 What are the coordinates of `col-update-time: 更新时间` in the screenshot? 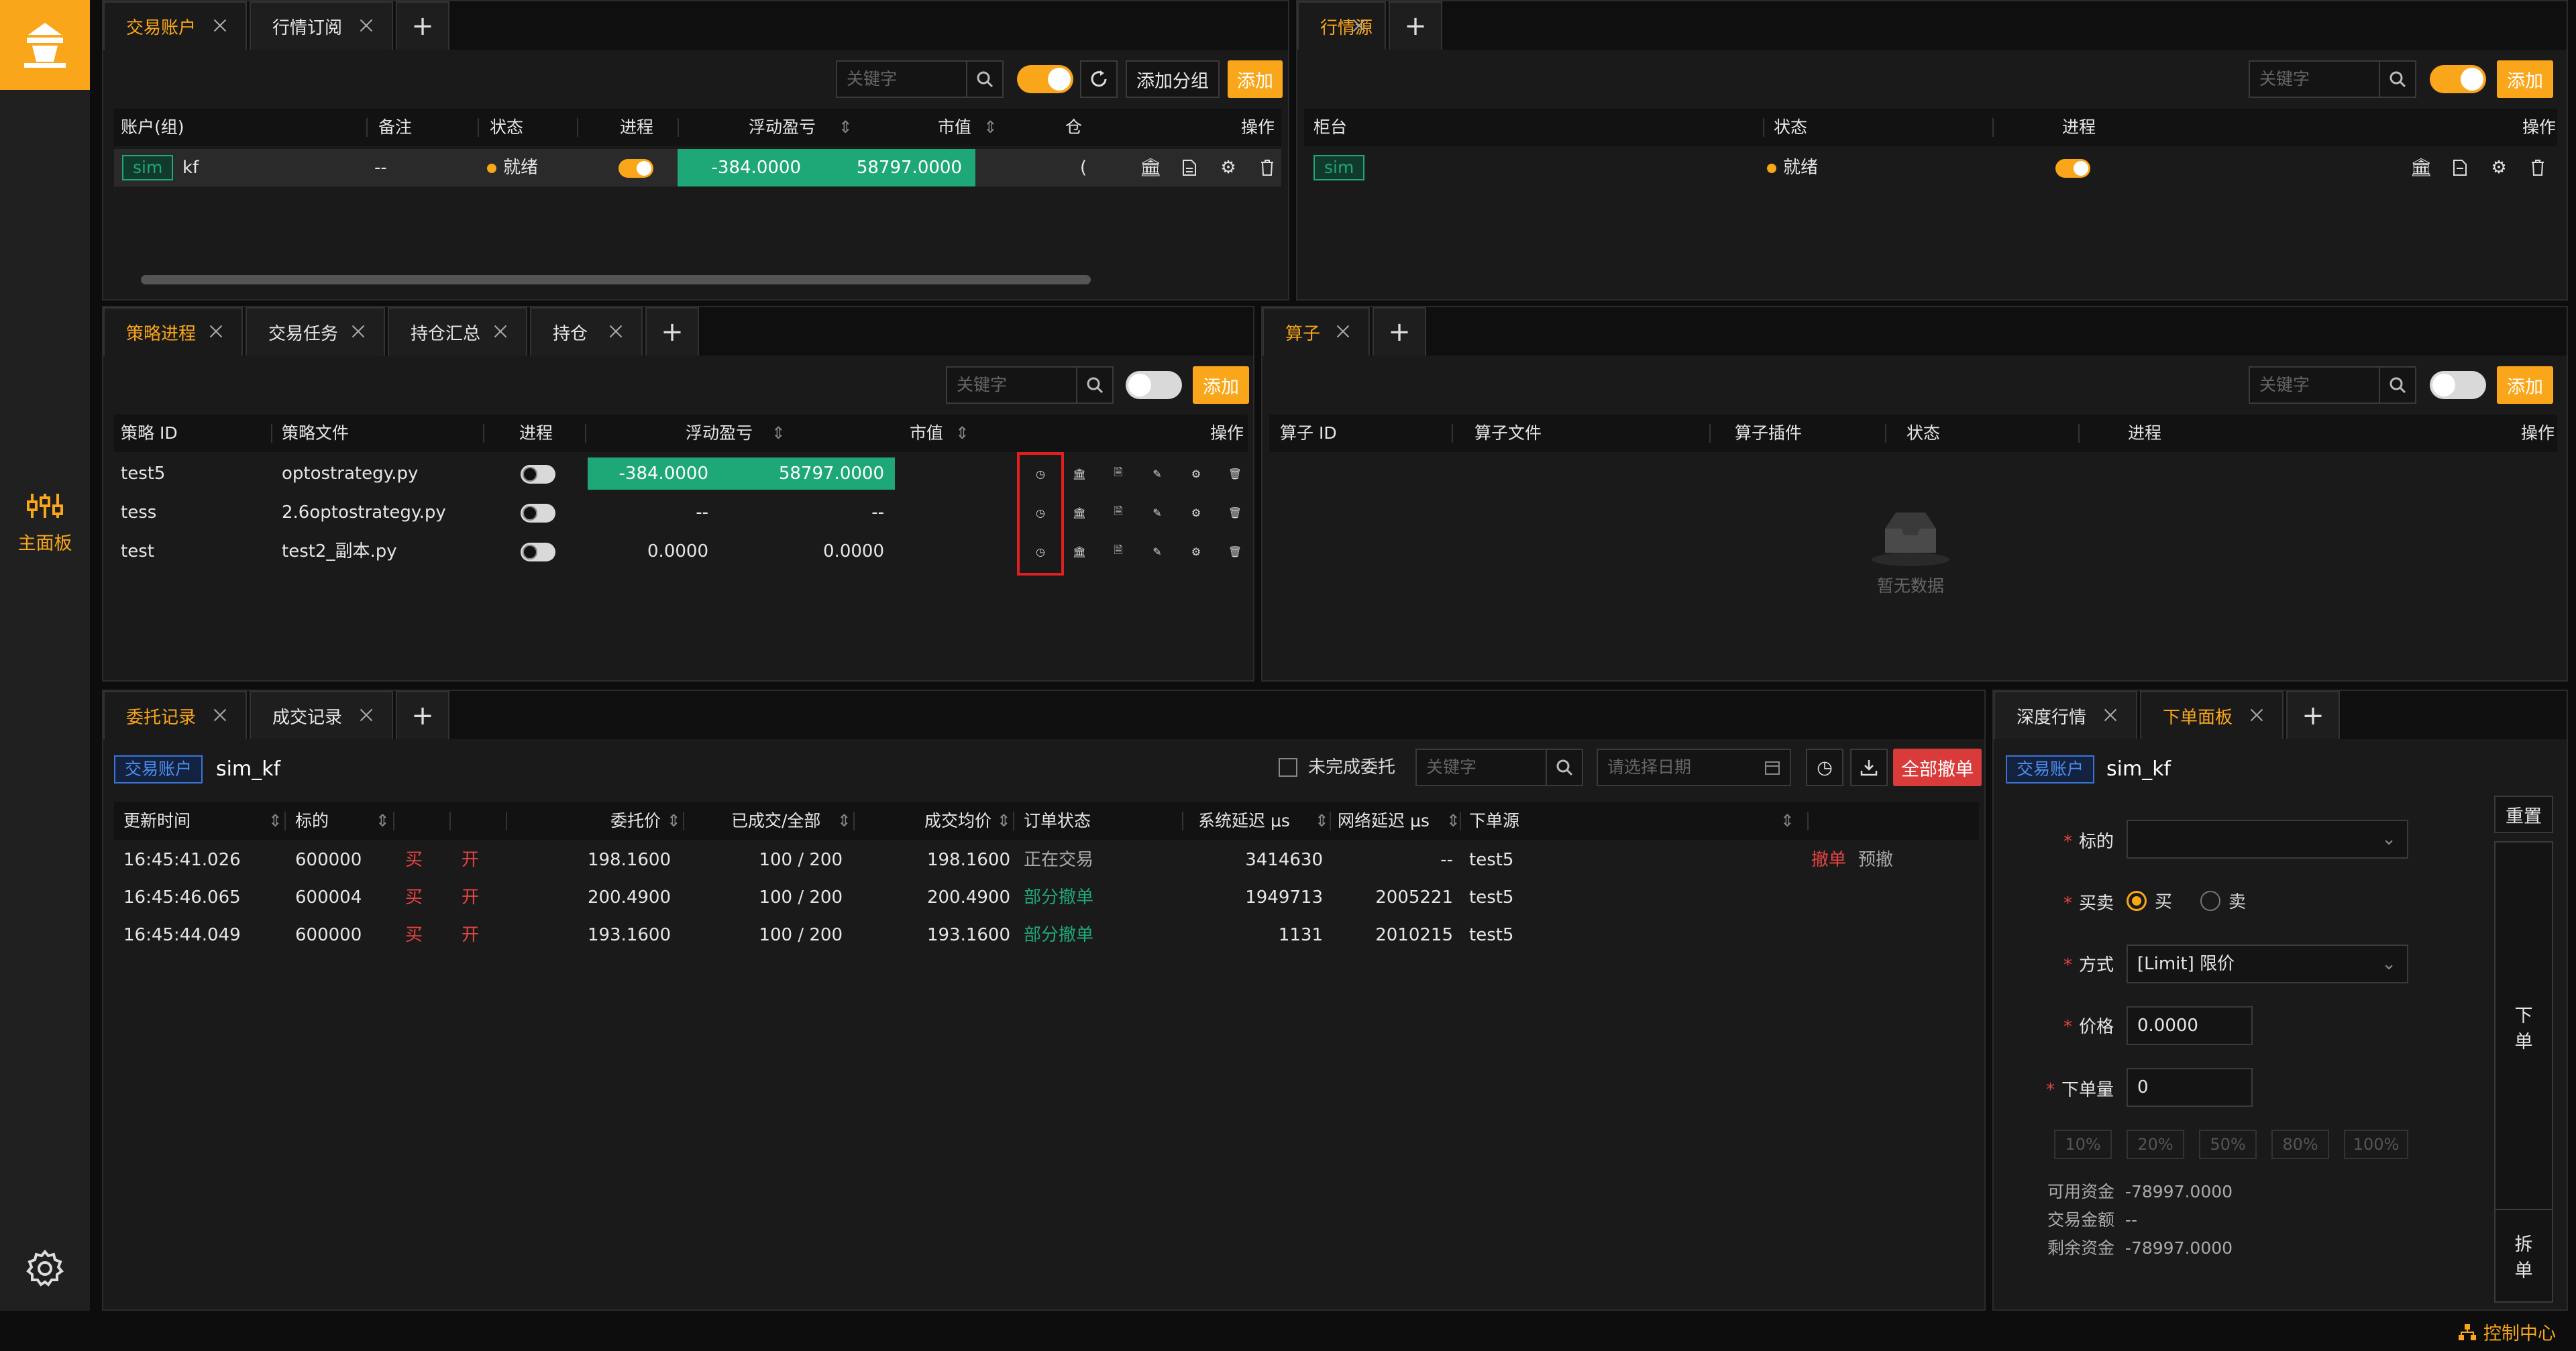 It's located at (157, 821).